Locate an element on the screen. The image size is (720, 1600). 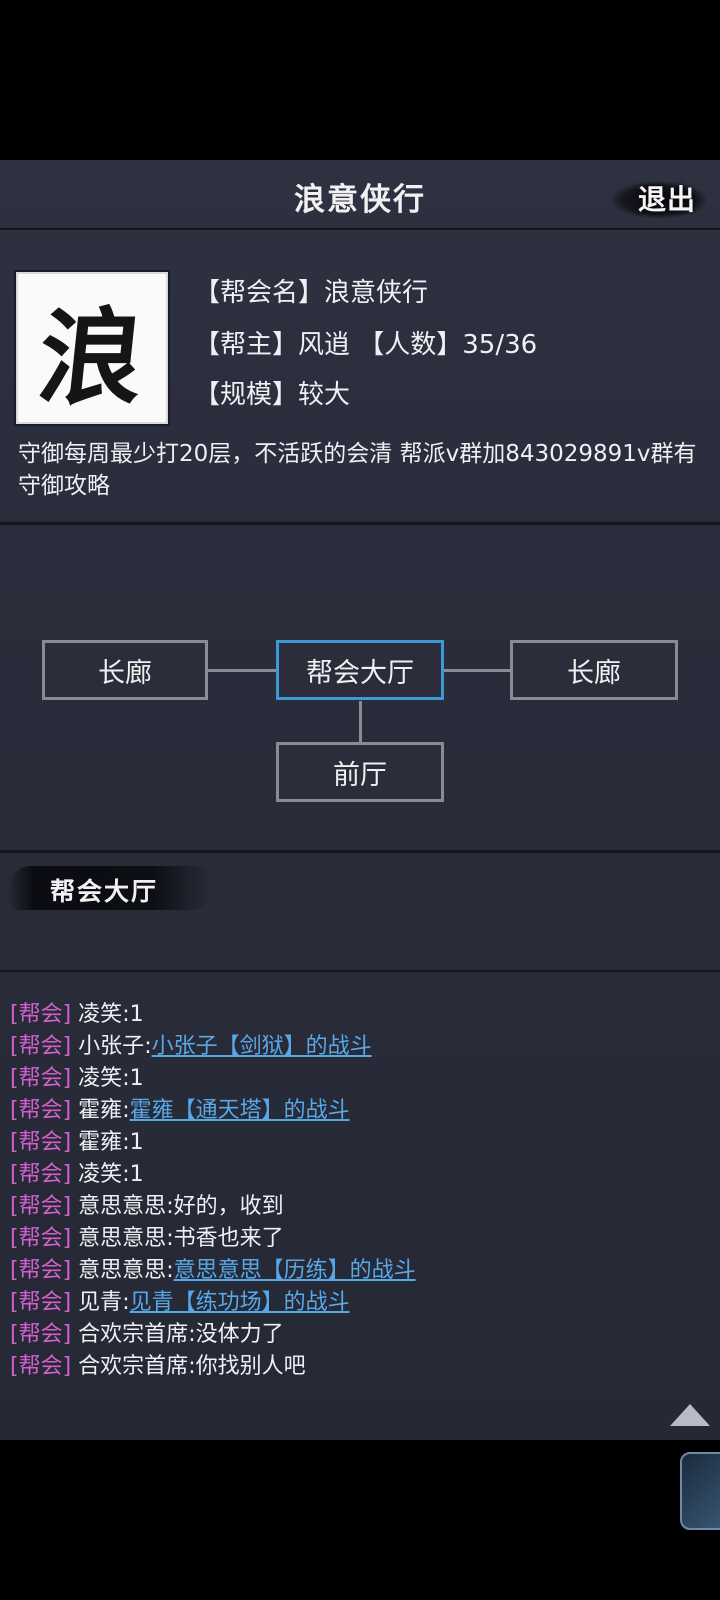
room-corridor-left: 长廊 is located at coordinates (125, 670).